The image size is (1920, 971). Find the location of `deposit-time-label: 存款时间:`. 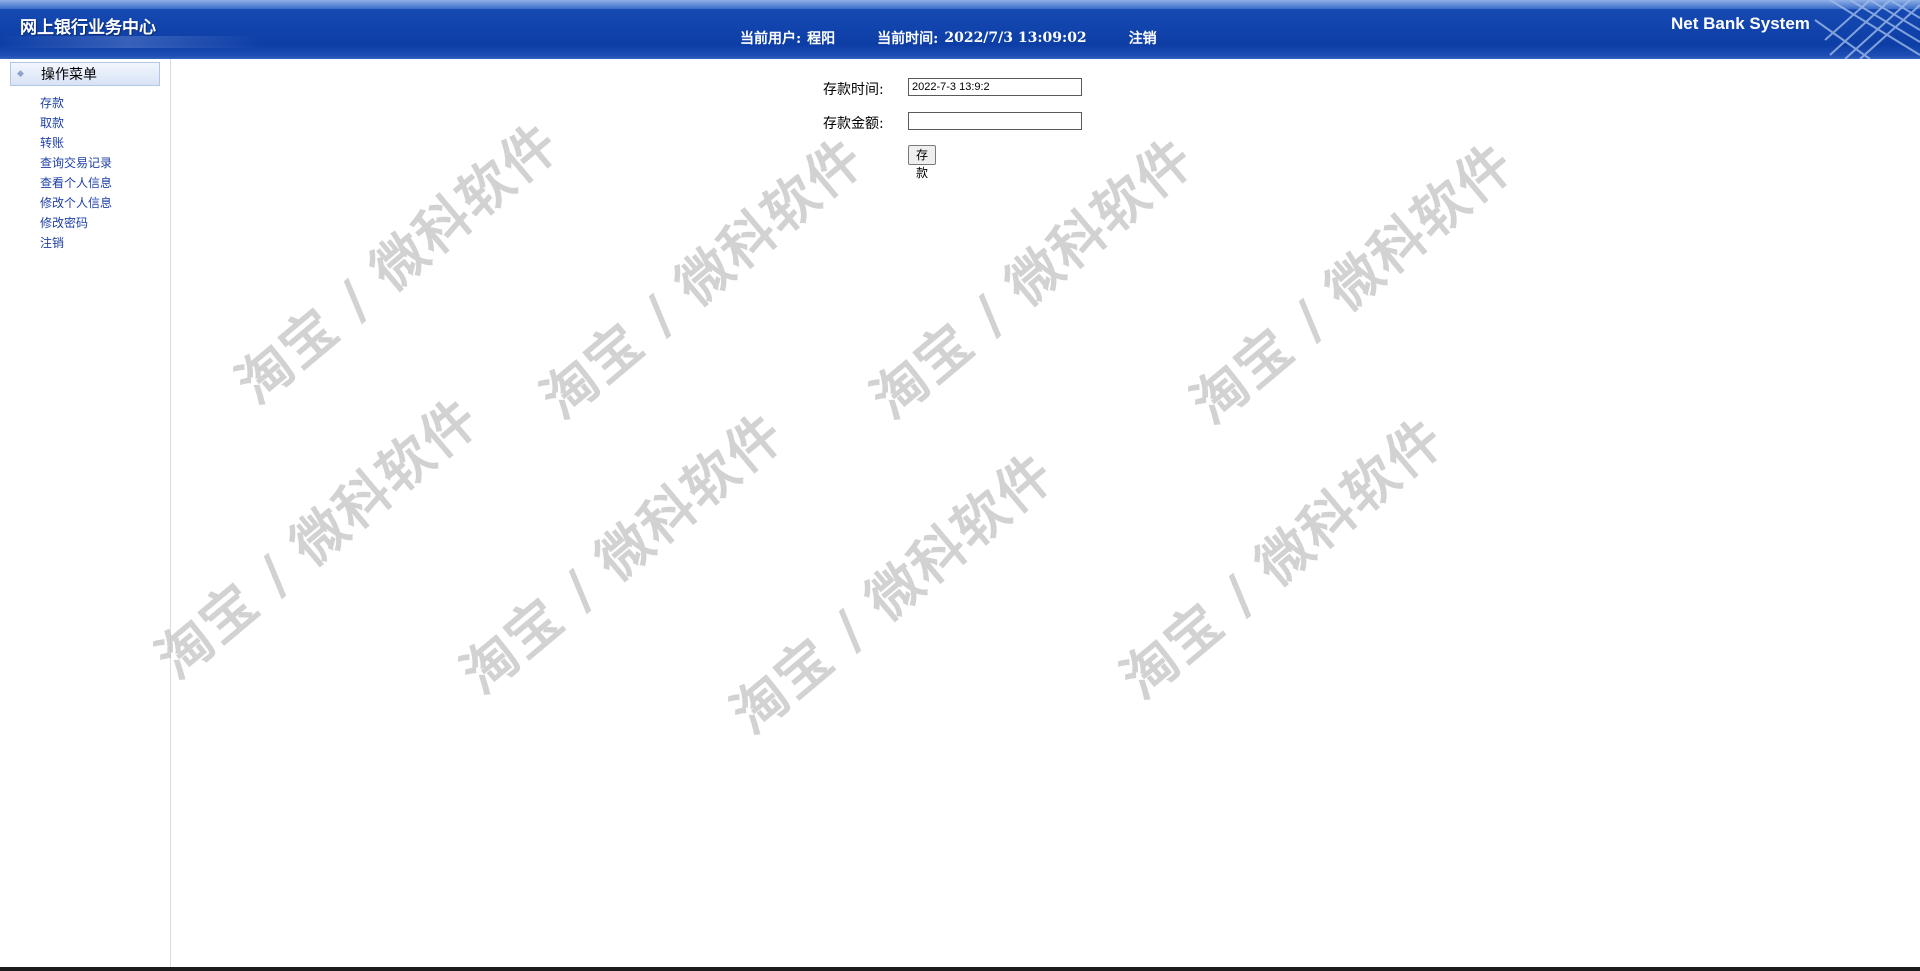

deposit-time-label: 存款时间: is located at coordinates (853, 90).